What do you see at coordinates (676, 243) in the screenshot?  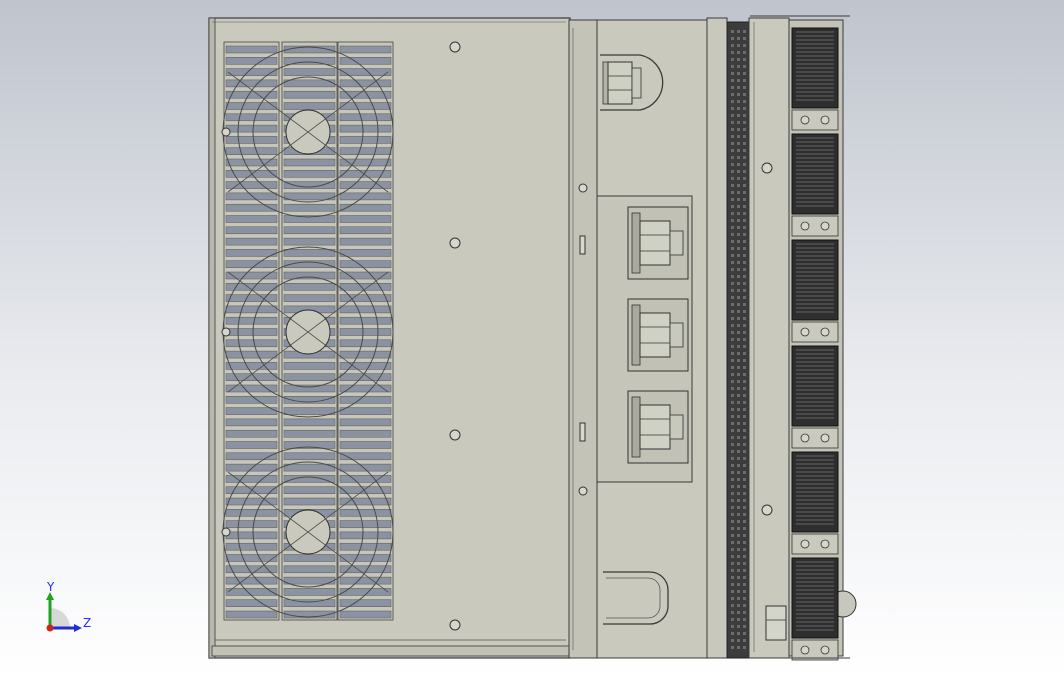 I see `bolt-tip` at bounding box center [676, 243].